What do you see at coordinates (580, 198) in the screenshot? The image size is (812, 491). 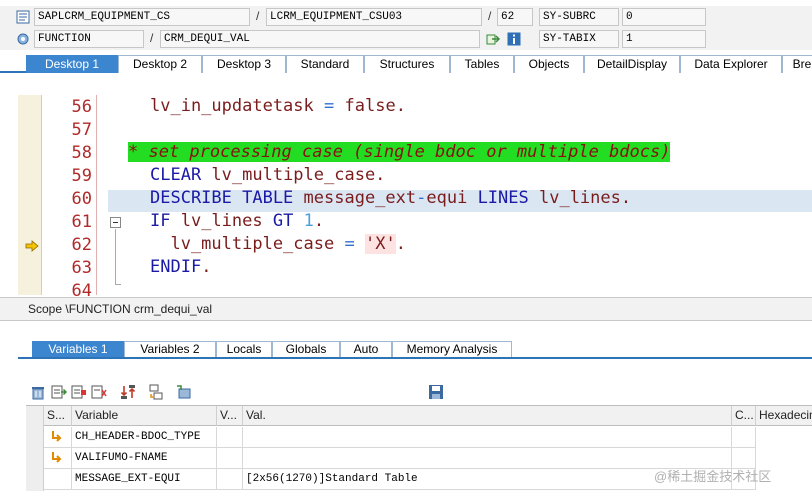 I see `code-token: lv_lines.` at bounding box center [580, 198].